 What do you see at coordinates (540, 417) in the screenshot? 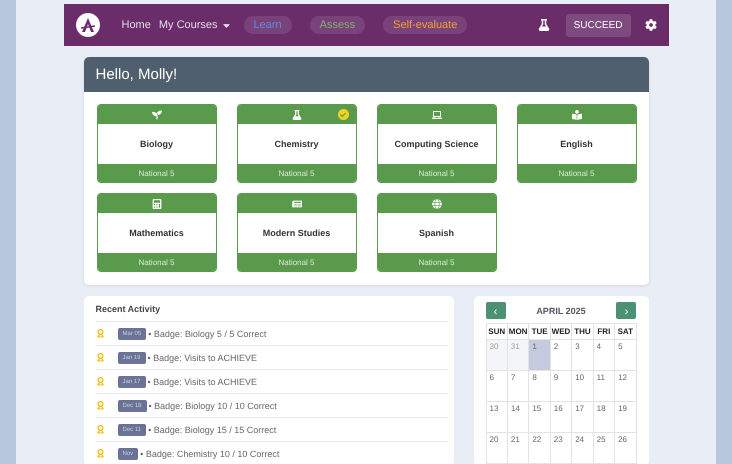
I see `calendar-day: 15` at bounding box center [540, 417].